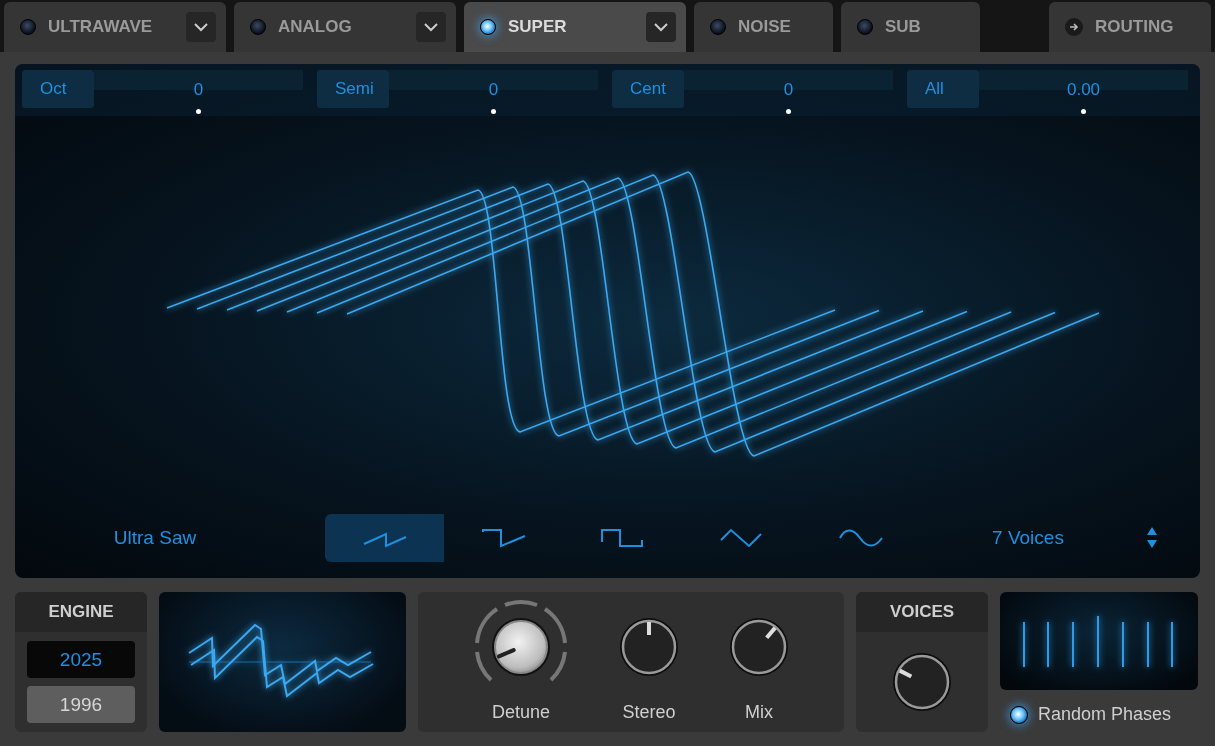 The width and height of the screenshot is (1215, 746). What do you see at coordinates (575, 27) in the screenshot?
I see `tab: SUPER` at bounding box center [575, 27].